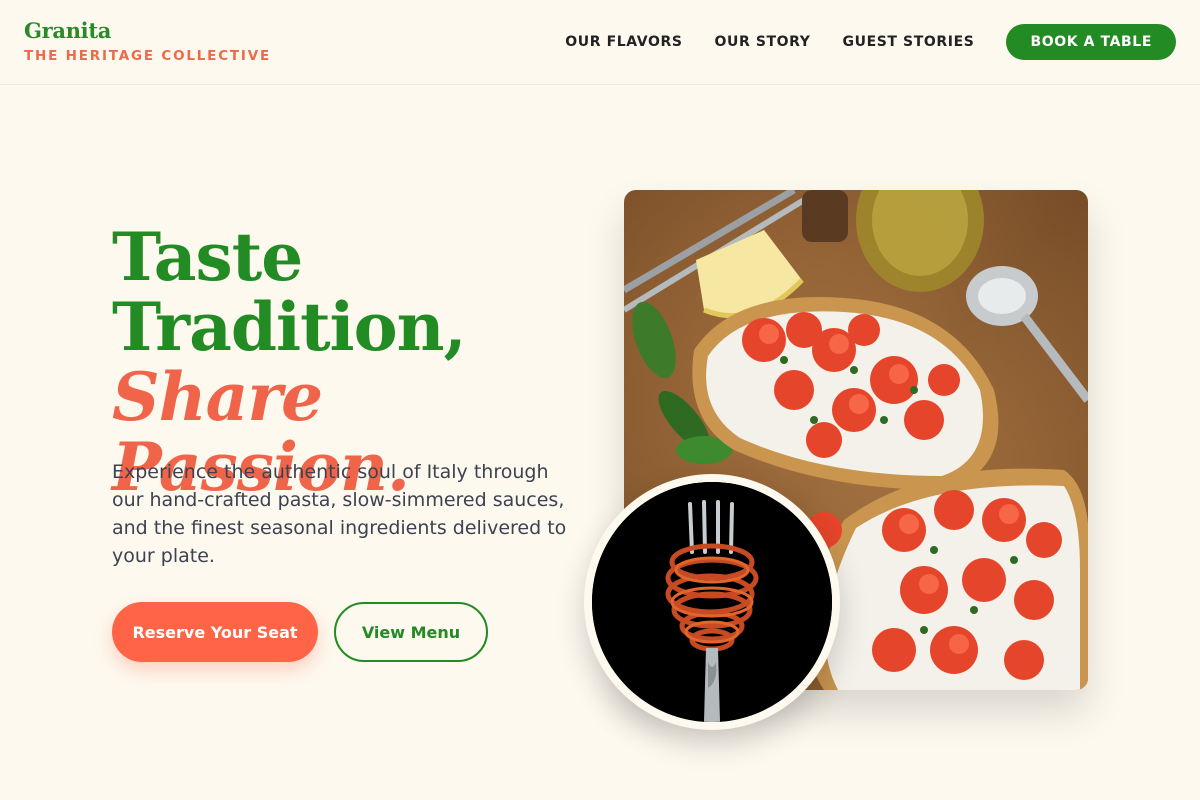 This screenshot has width=1200, height=800. What do you see at coordinates (207, 257) in the screenshot?
I see `hero-title-line-1: Taste` at bounding box center [207, 257].